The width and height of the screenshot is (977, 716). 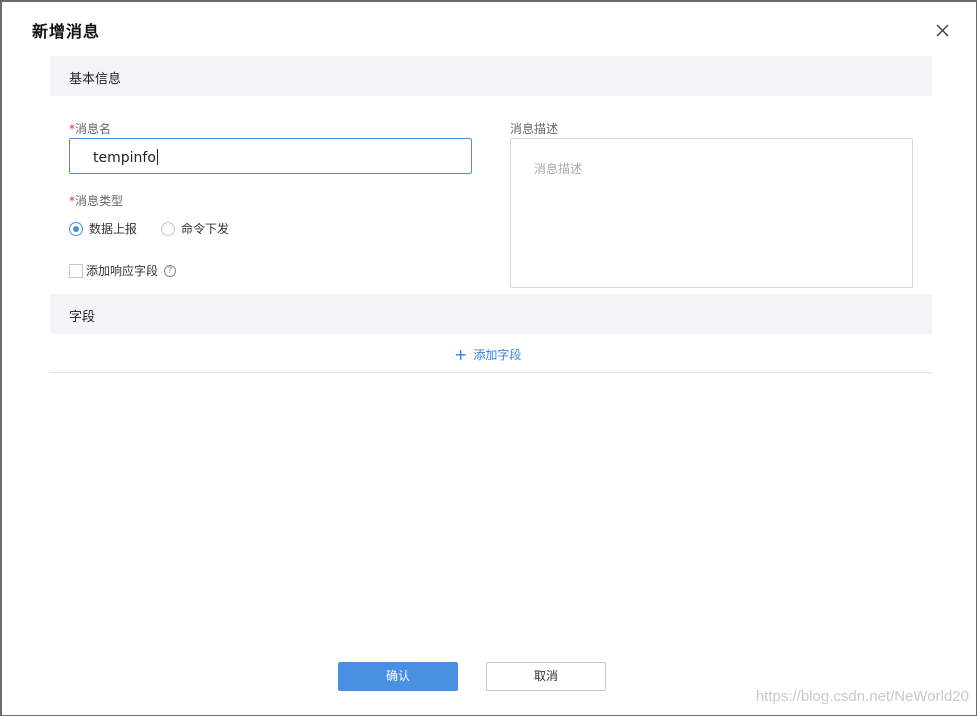 What do you see at coordinates (711, 213) in the screenshot?
I see `message-description-textarea: 消息描述` at bounding box center [711, 213].